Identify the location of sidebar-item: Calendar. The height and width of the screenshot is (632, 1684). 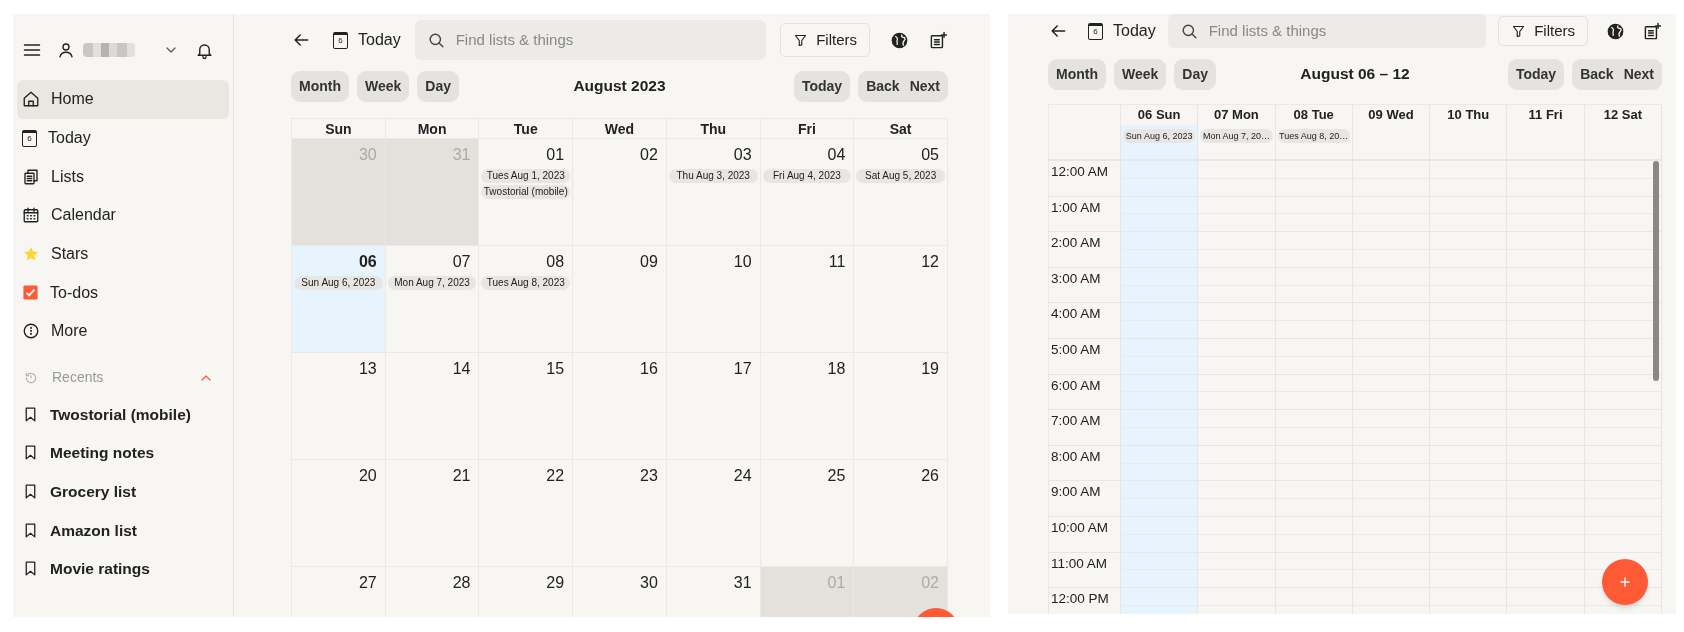
(123, 215).